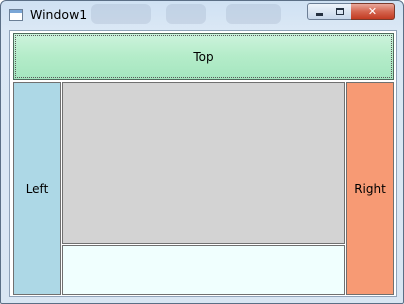  I want to click on window-title: Window1, so click(59, 14).